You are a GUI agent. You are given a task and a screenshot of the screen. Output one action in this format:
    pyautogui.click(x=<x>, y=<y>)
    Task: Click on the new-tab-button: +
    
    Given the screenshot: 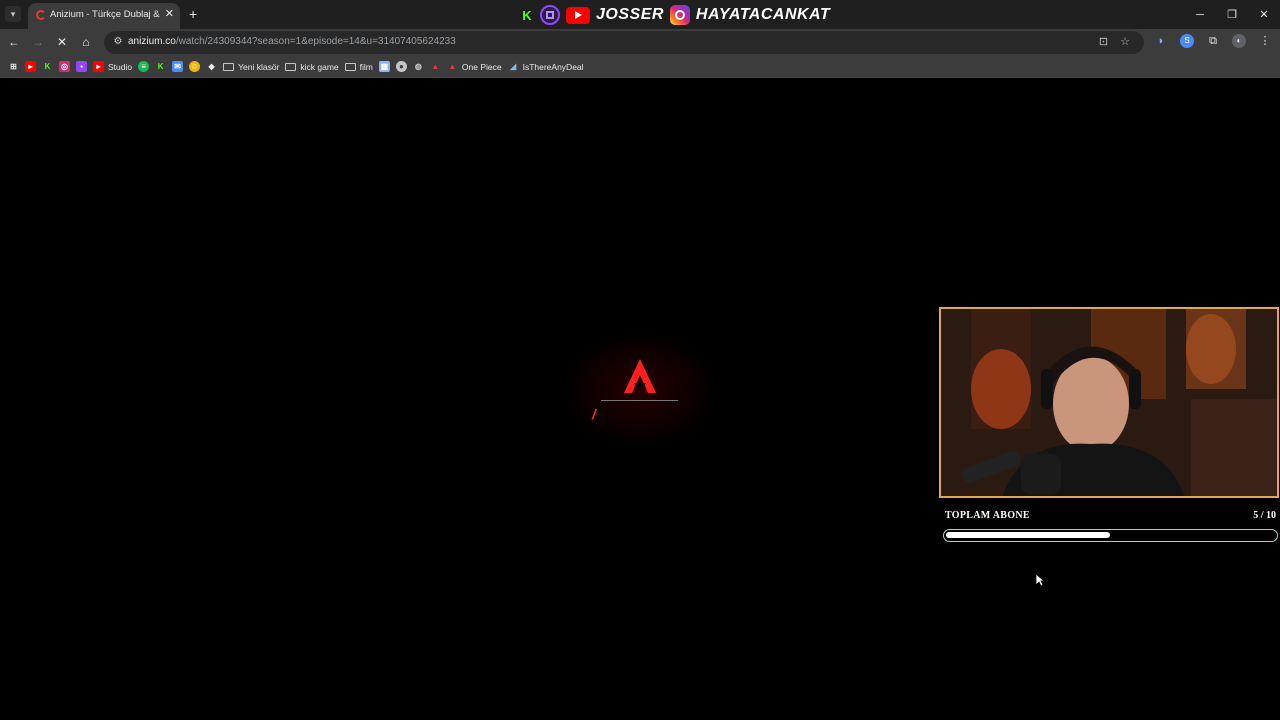 What is the action you would take?
    pyautogui.click(x=193, y=14)
    